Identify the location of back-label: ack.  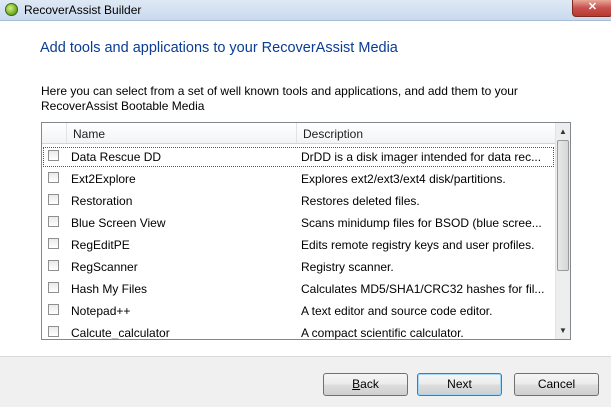
(369, 384).